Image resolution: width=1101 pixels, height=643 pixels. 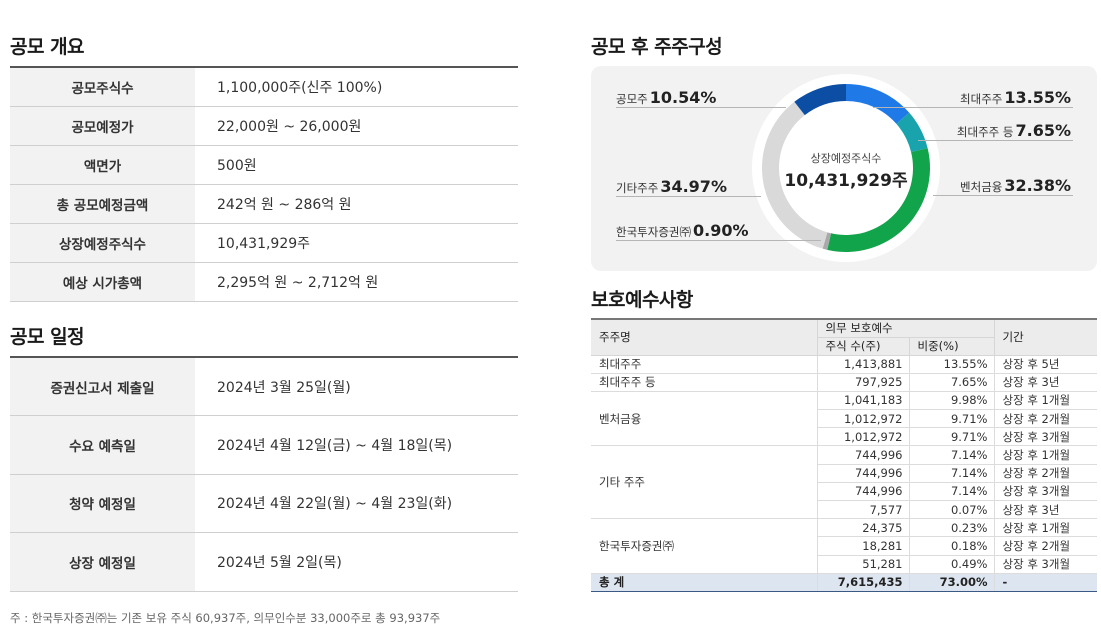 I want to click on row-label: 수요 예측일, so click(x=102, y=445).